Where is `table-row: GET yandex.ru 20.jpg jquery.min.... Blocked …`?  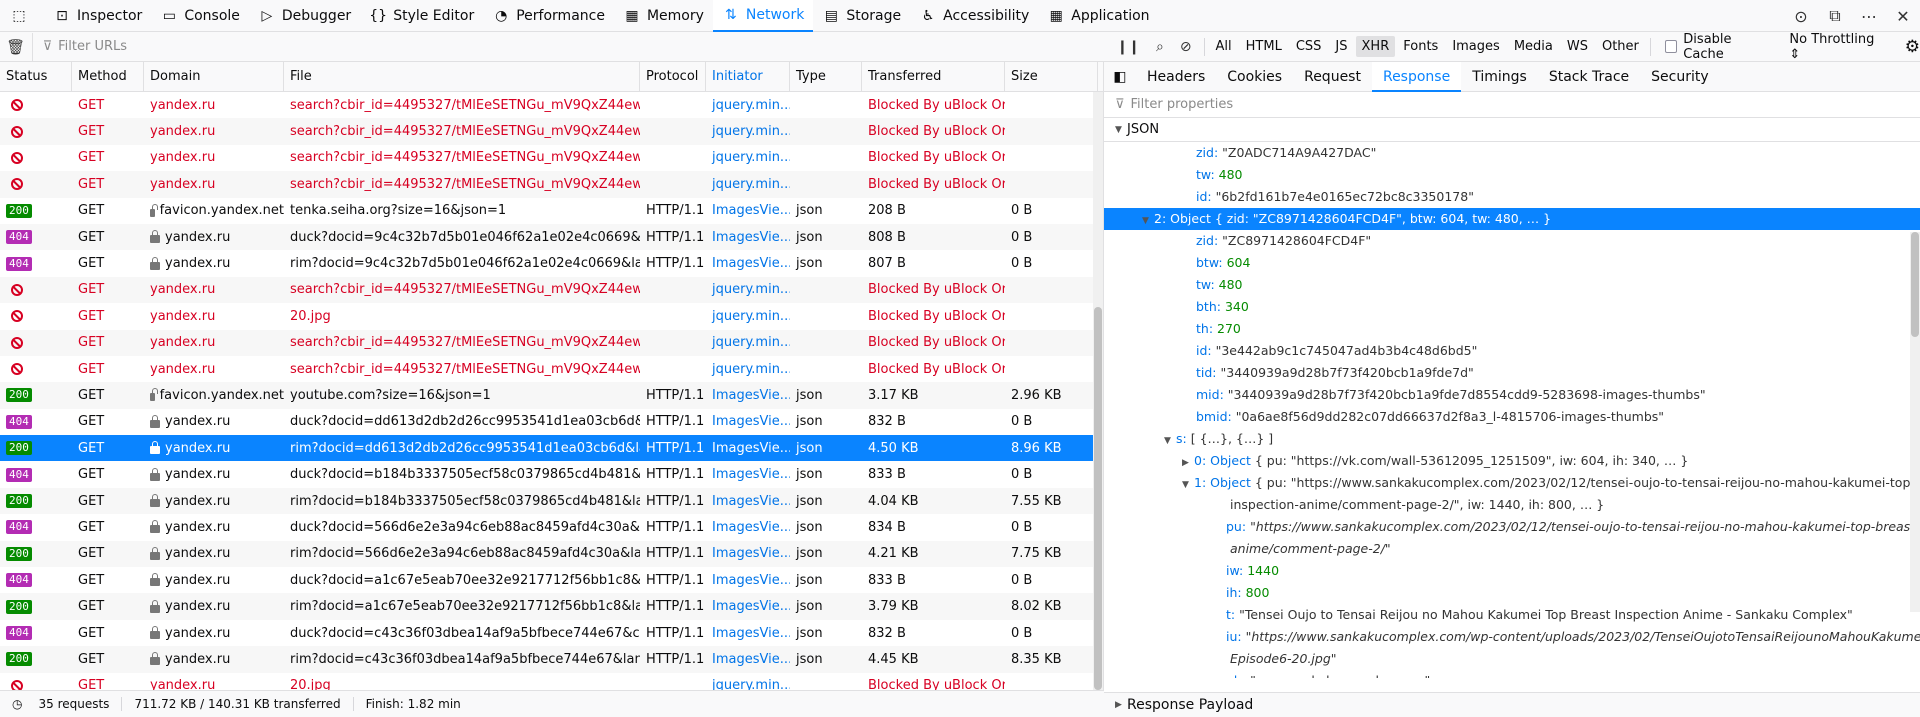
table-row: GET yandex.ru 20.jpg jquery.min.... Blocked … is located at coordinates (551, 681).